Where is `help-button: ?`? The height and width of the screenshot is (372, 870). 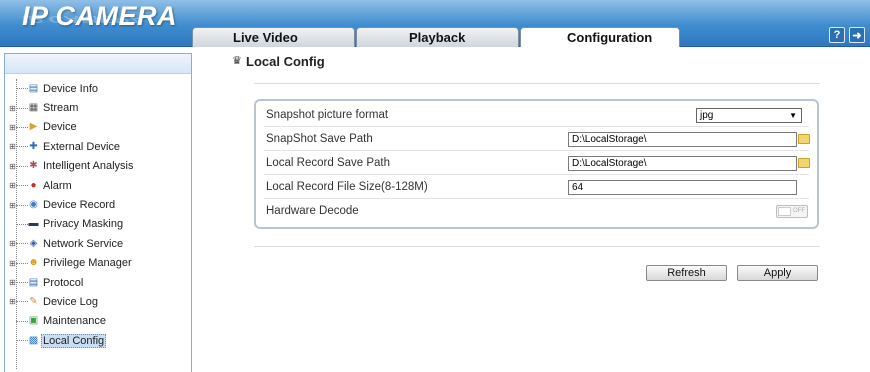
help-button: ? is located at coordinates (837, 35).